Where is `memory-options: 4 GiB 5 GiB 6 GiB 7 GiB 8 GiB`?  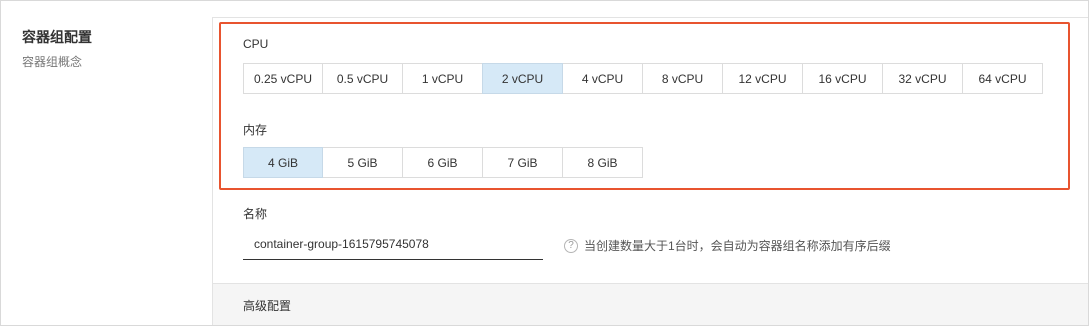
memory-options: 4 GiB 5 GiB 6 GiB 7 GiB 8 GiB is located at coordinates (443, 162).